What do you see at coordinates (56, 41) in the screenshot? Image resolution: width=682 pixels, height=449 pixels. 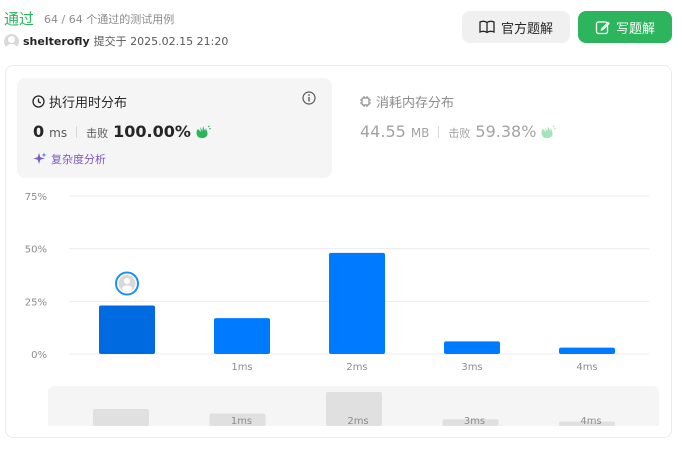 I see `username-link: shelterofly` at bounding box center [56, 41].